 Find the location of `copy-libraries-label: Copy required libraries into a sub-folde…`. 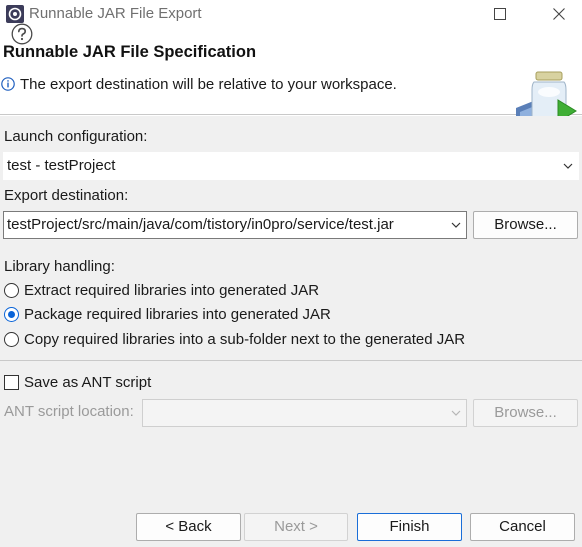

copy-libraries-label: Copy required libraries into a sub-folde… is located at coordinates (244, 339).